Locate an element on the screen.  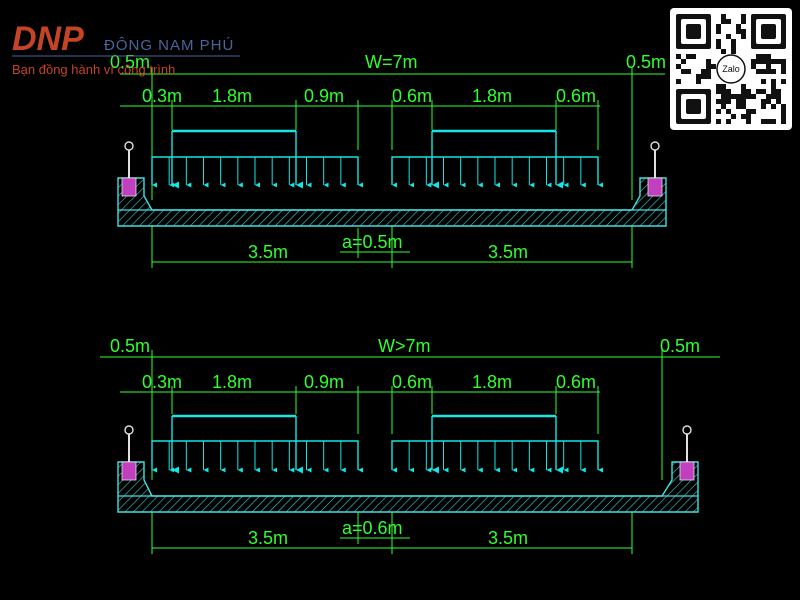
lane-left-label-2: 3.5m is located at coordinates (268, 538).